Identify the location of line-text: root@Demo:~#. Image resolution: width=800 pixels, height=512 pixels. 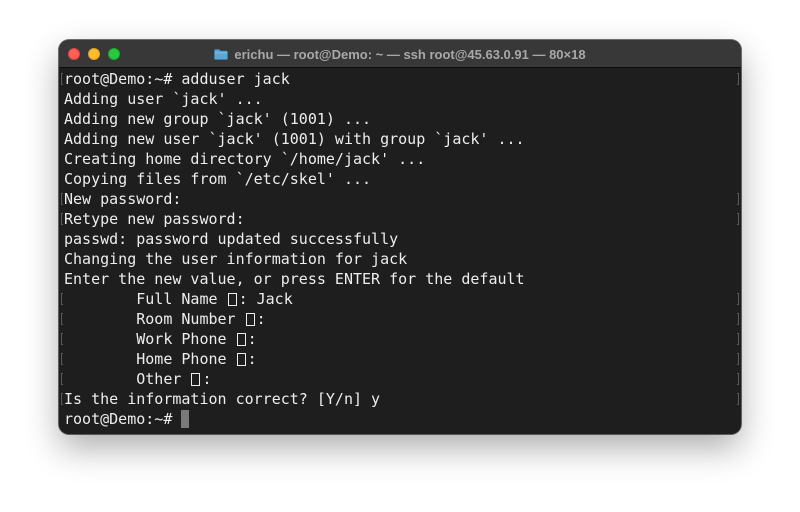
(123, 419).